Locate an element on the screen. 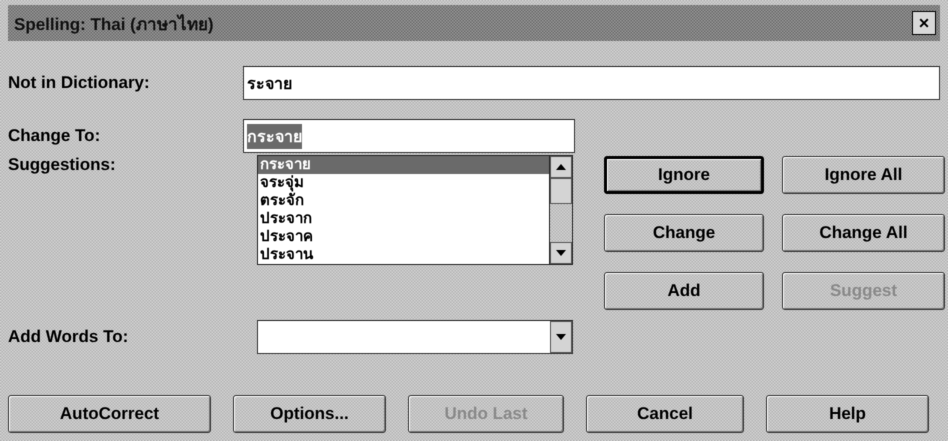  up-arrow-icon is located at coordinates (561, 167).